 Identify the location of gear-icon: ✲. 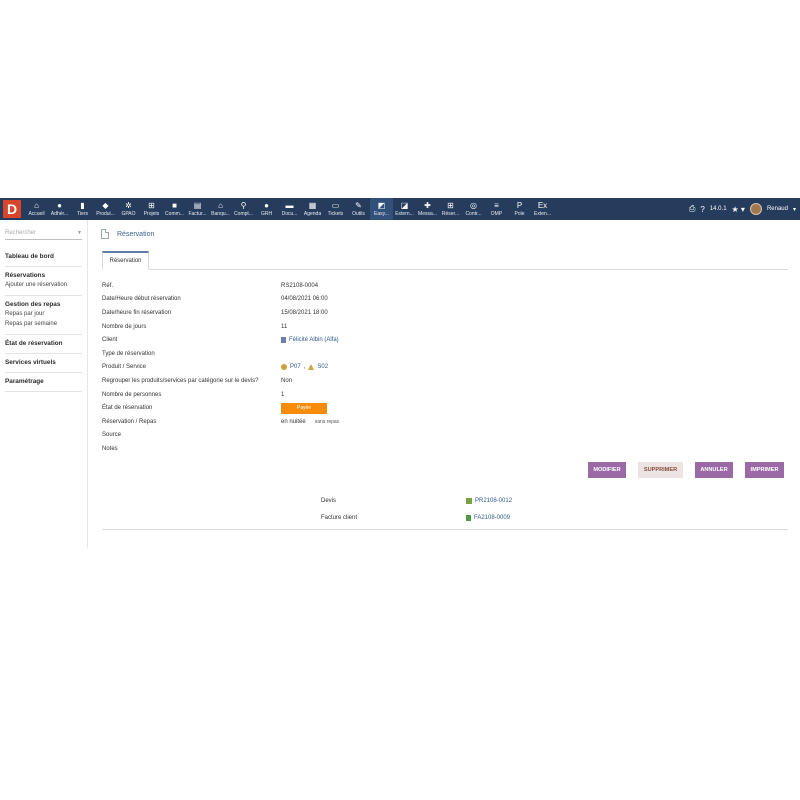
(128, 205).